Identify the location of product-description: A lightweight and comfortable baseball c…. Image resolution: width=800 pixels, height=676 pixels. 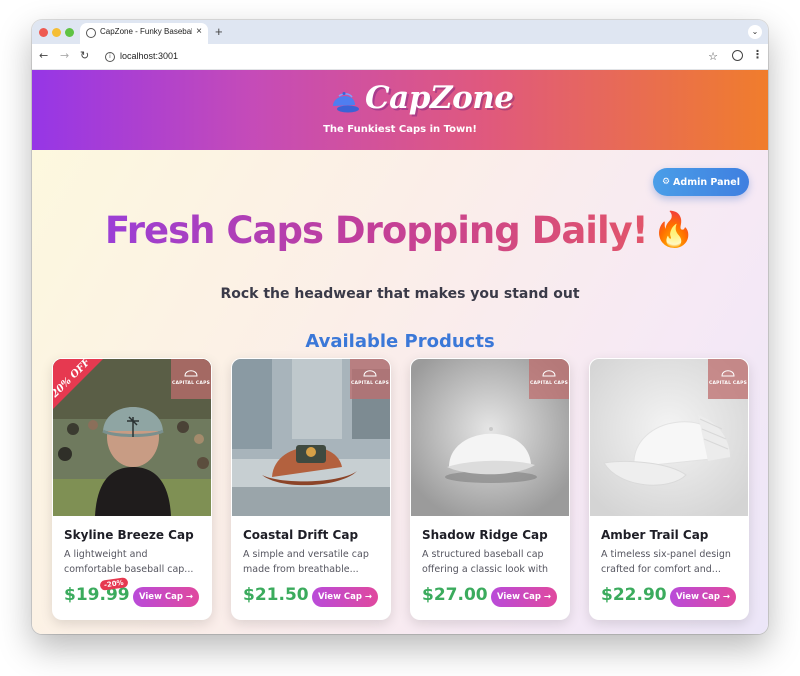
(129, 562).